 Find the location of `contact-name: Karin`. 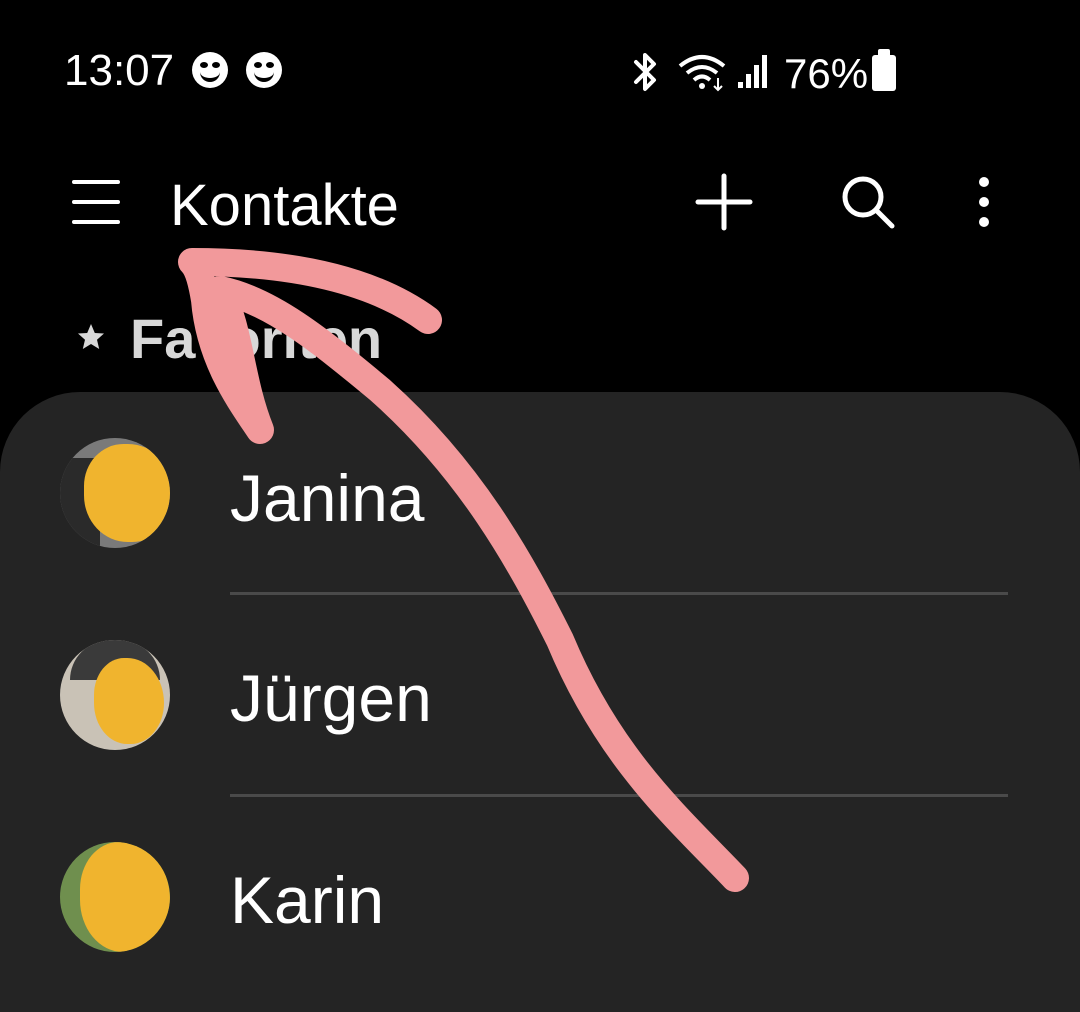

contact-name: Karin is located at coordinates (307, 900).